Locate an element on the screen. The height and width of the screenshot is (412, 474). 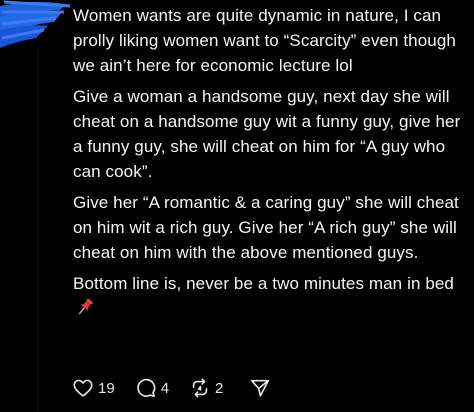
reply-count: 4 is located at coordinates (165, 388).